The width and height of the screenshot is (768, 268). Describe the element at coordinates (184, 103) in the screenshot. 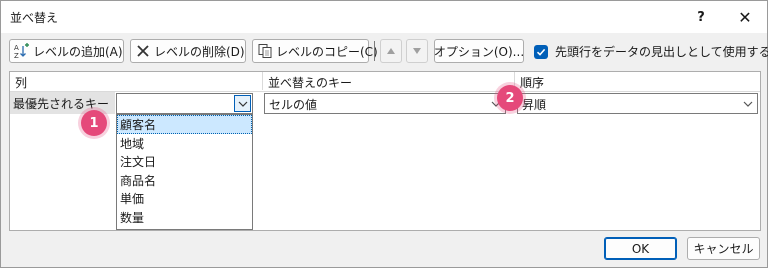

I see `column-select` at that location.